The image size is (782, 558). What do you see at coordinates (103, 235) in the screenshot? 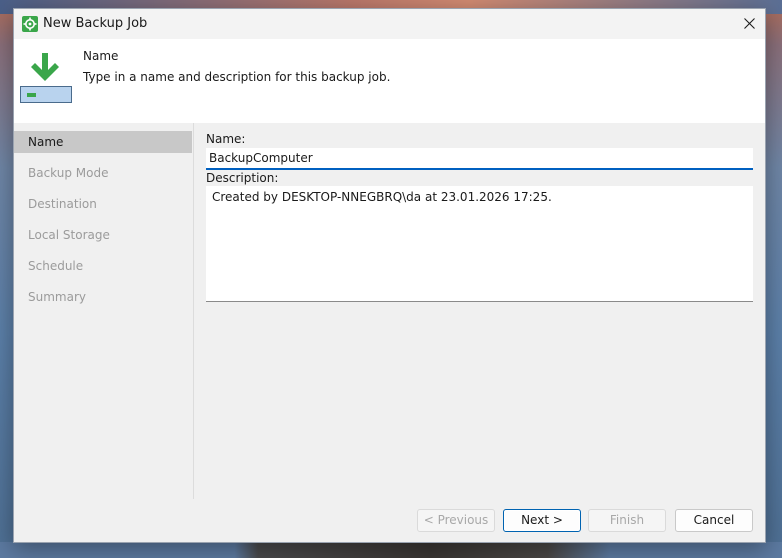
I see `nav-step-local-storage: Local Storage` at bounding box center [103, 235].